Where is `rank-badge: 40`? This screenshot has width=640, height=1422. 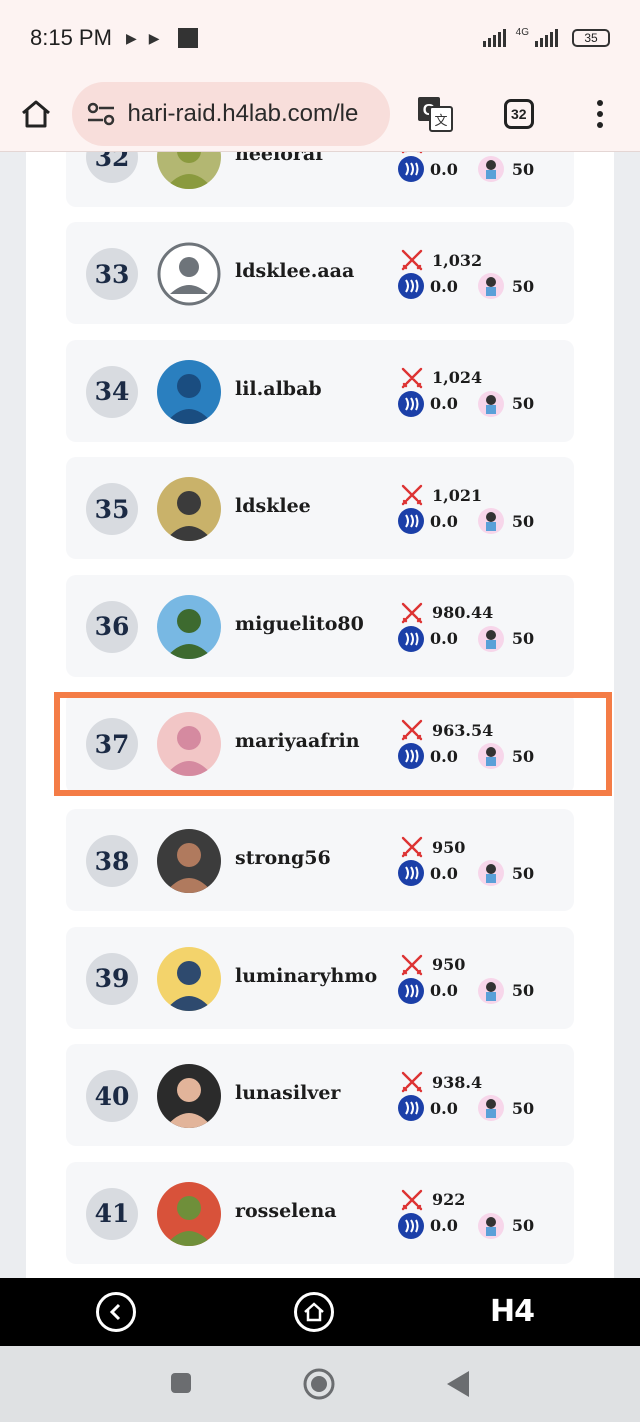
rank-badge: 40 is located at coordinates (112, 1096).